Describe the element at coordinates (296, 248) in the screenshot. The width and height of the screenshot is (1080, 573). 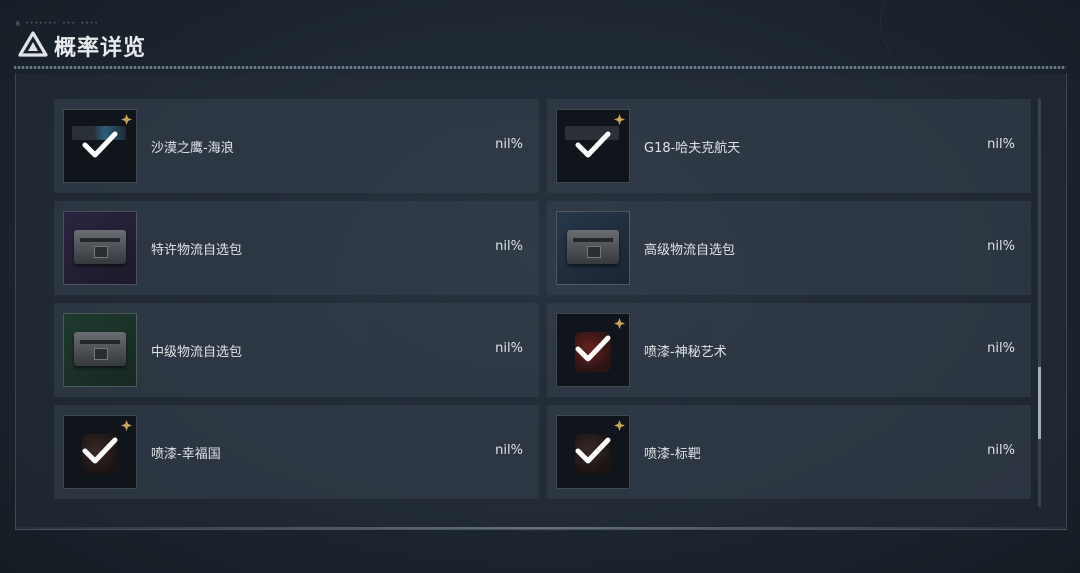
I see `item-card: 特许物流自选包 nil%` at that location.